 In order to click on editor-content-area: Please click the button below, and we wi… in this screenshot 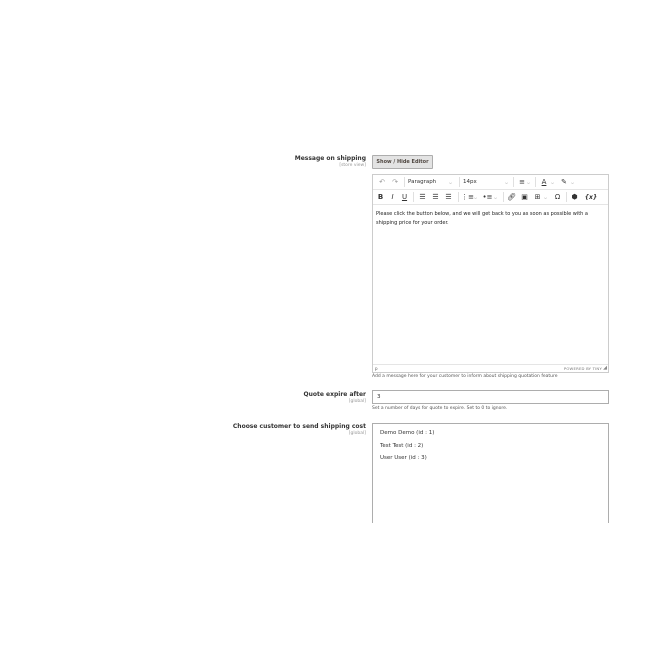, I will do `click(490, 218)`.